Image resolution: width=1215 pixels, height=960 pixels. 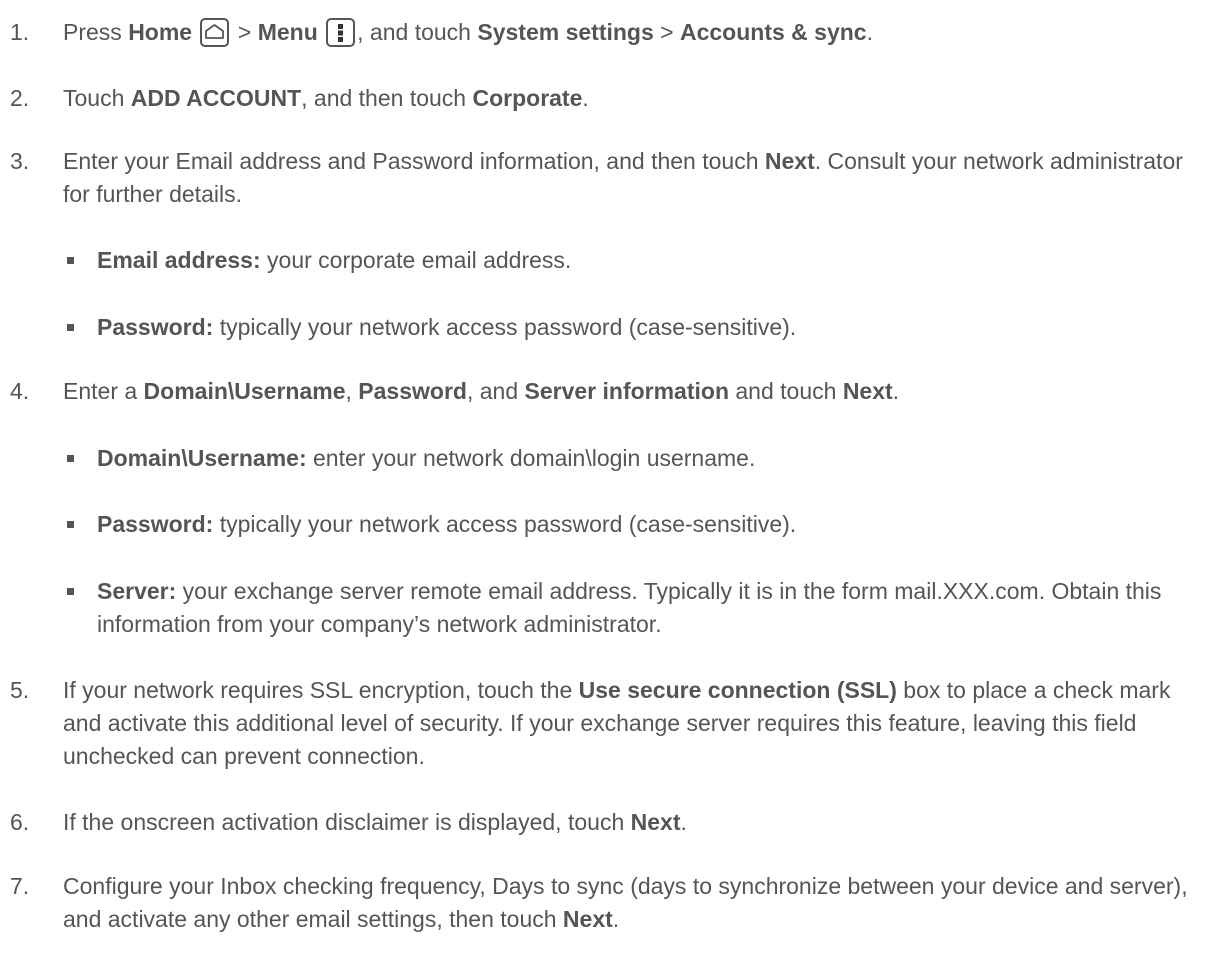 I want to click on menu-key-icon, so click(x=341, y=32).